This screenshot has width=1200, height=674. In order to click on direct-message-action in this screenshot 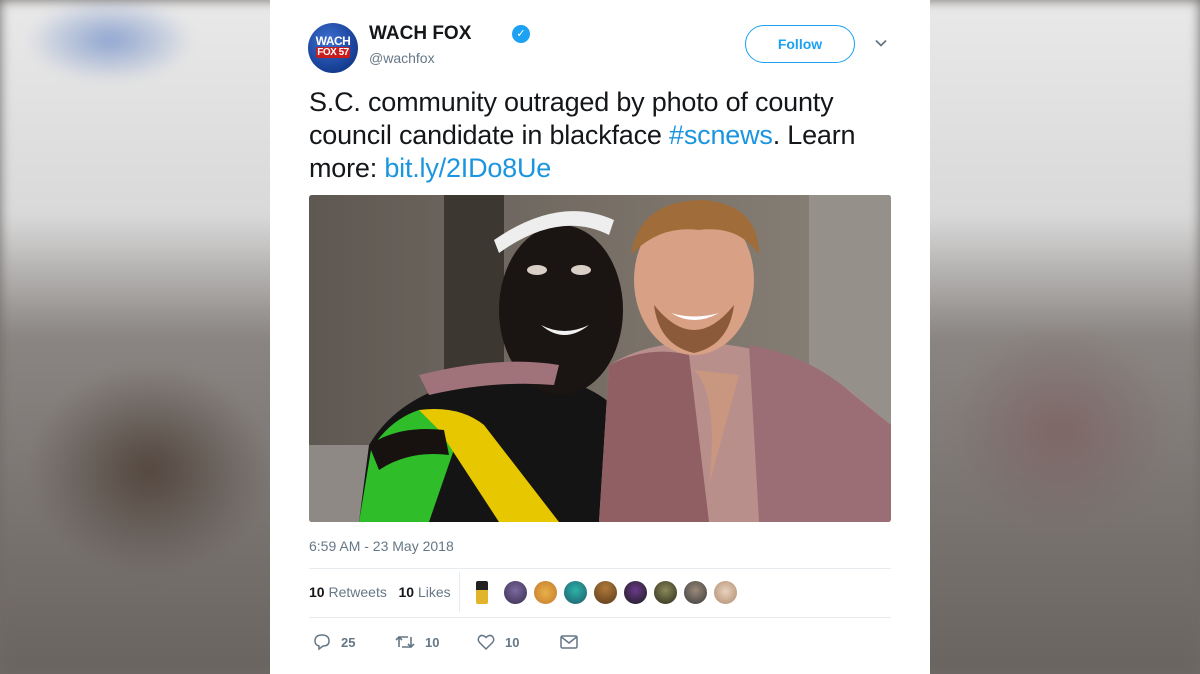, I will do `click(574, 642)`.